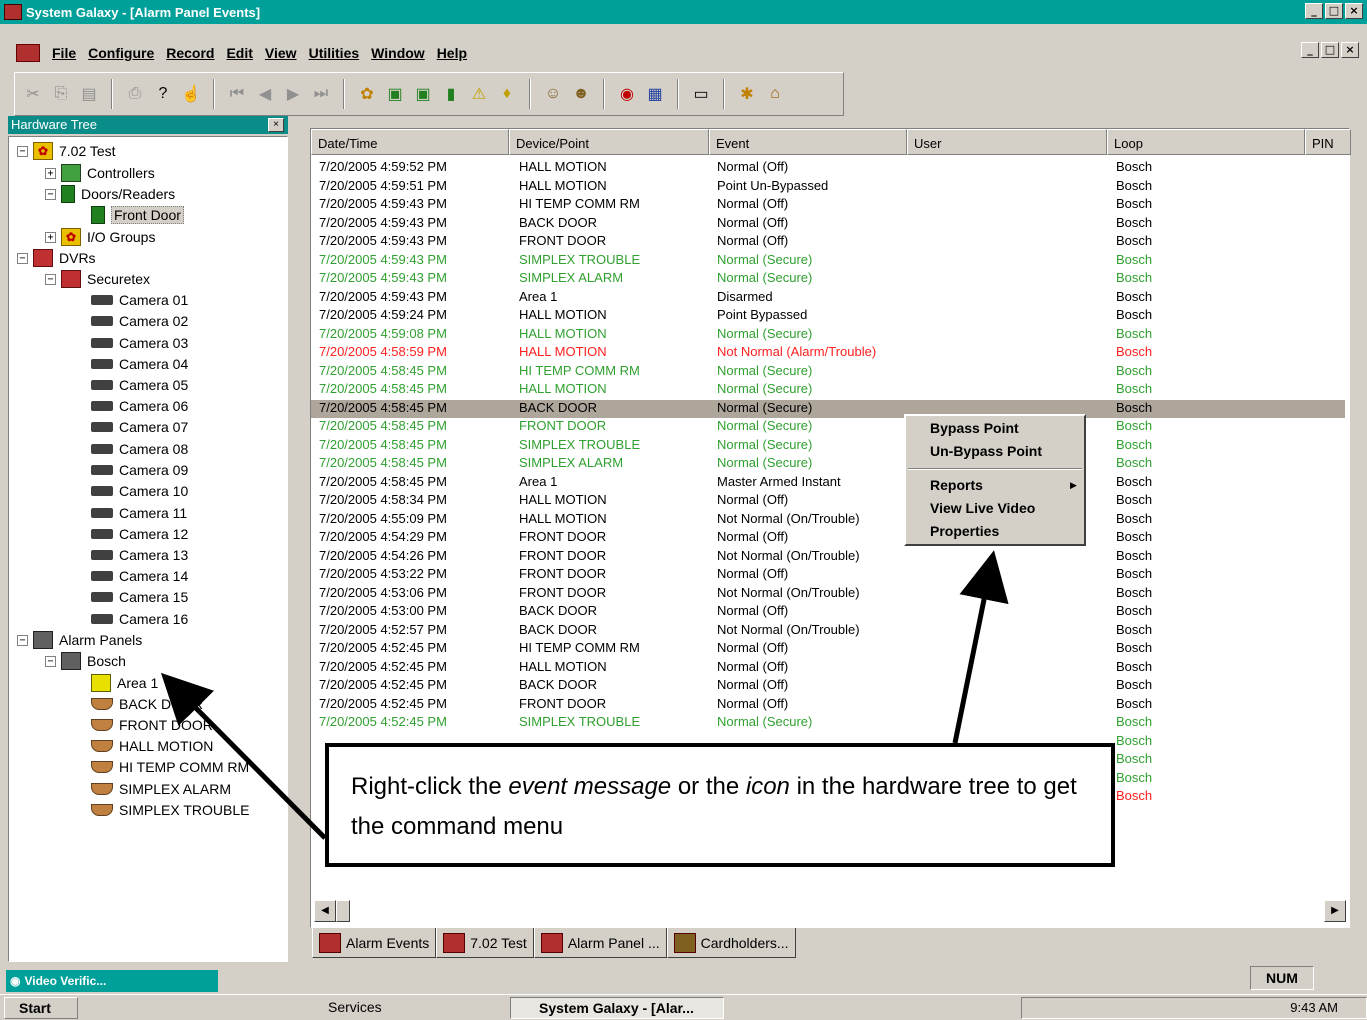 Image resolution: width=1367 pixels, height=1020 pixels. I want to click on menu-item-reports: Reports, so click(956, 485).